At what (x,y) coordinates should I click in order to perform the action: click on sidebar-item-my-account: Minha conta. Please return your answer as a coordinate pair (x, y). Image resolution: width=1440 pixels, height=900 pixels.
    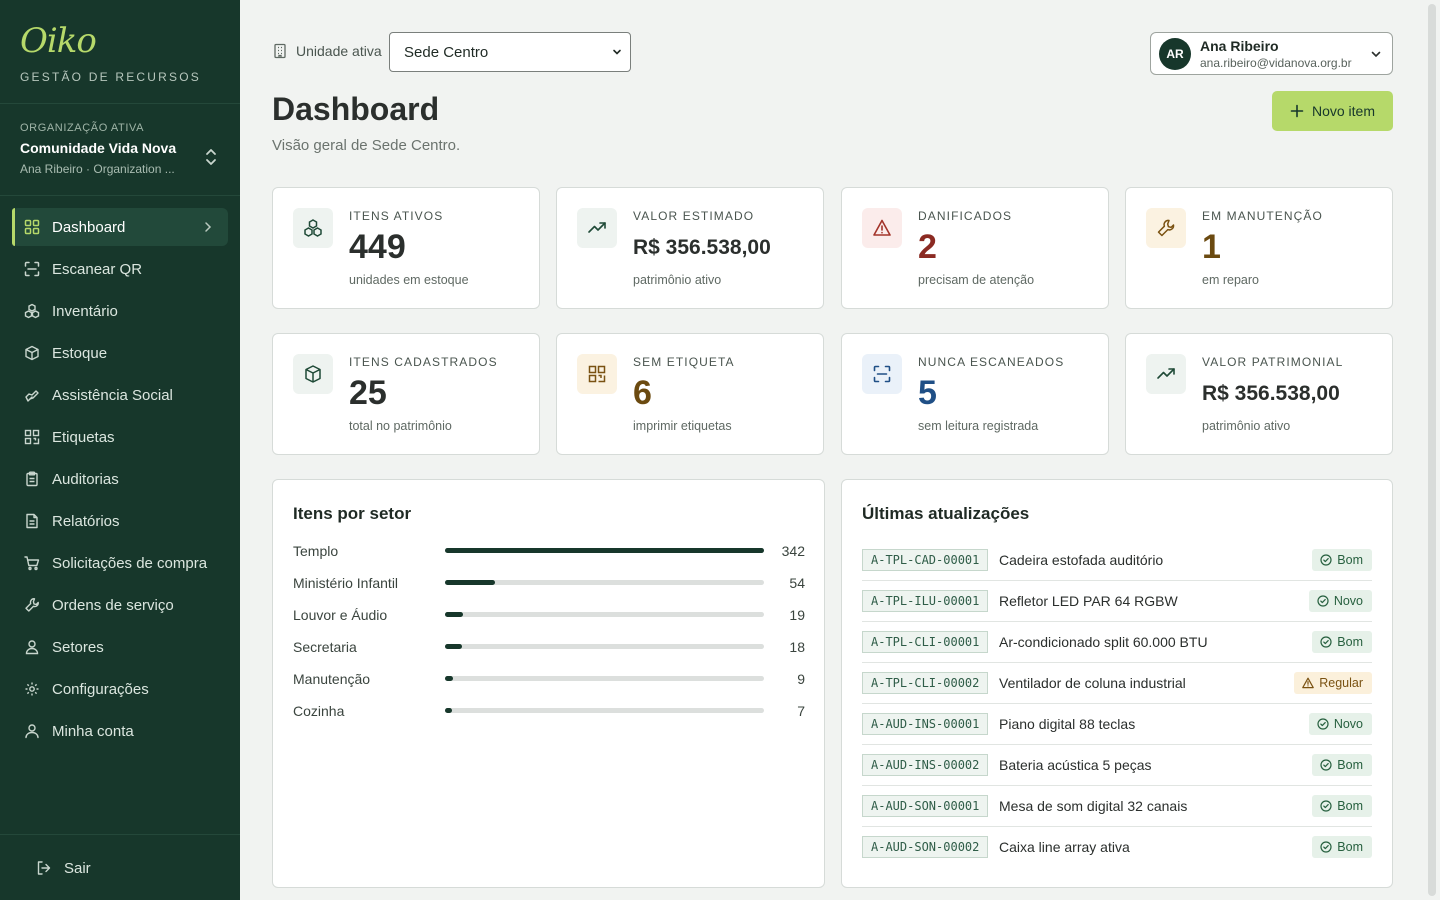
    Looking at the image, I should click on (120, 731).